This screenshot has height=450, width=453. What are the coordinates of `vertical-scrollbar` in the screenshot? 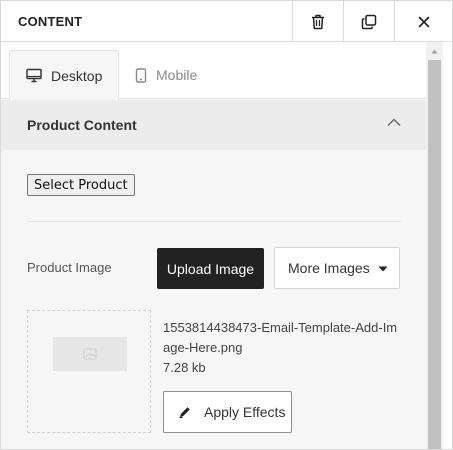 It's located at (434, 245).